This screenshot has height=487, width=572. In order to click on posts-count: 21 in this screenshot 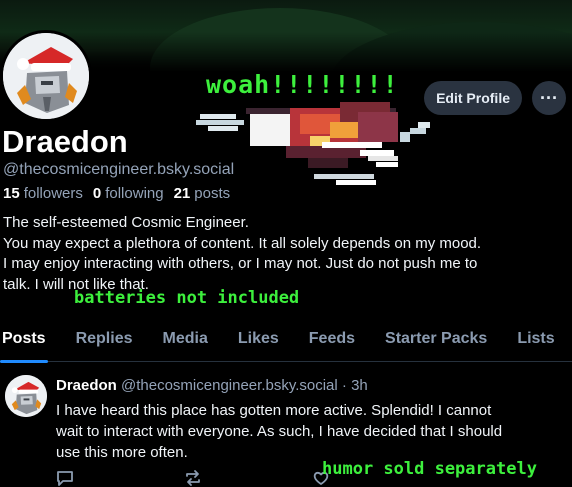, I will do `click(182, 193)`.